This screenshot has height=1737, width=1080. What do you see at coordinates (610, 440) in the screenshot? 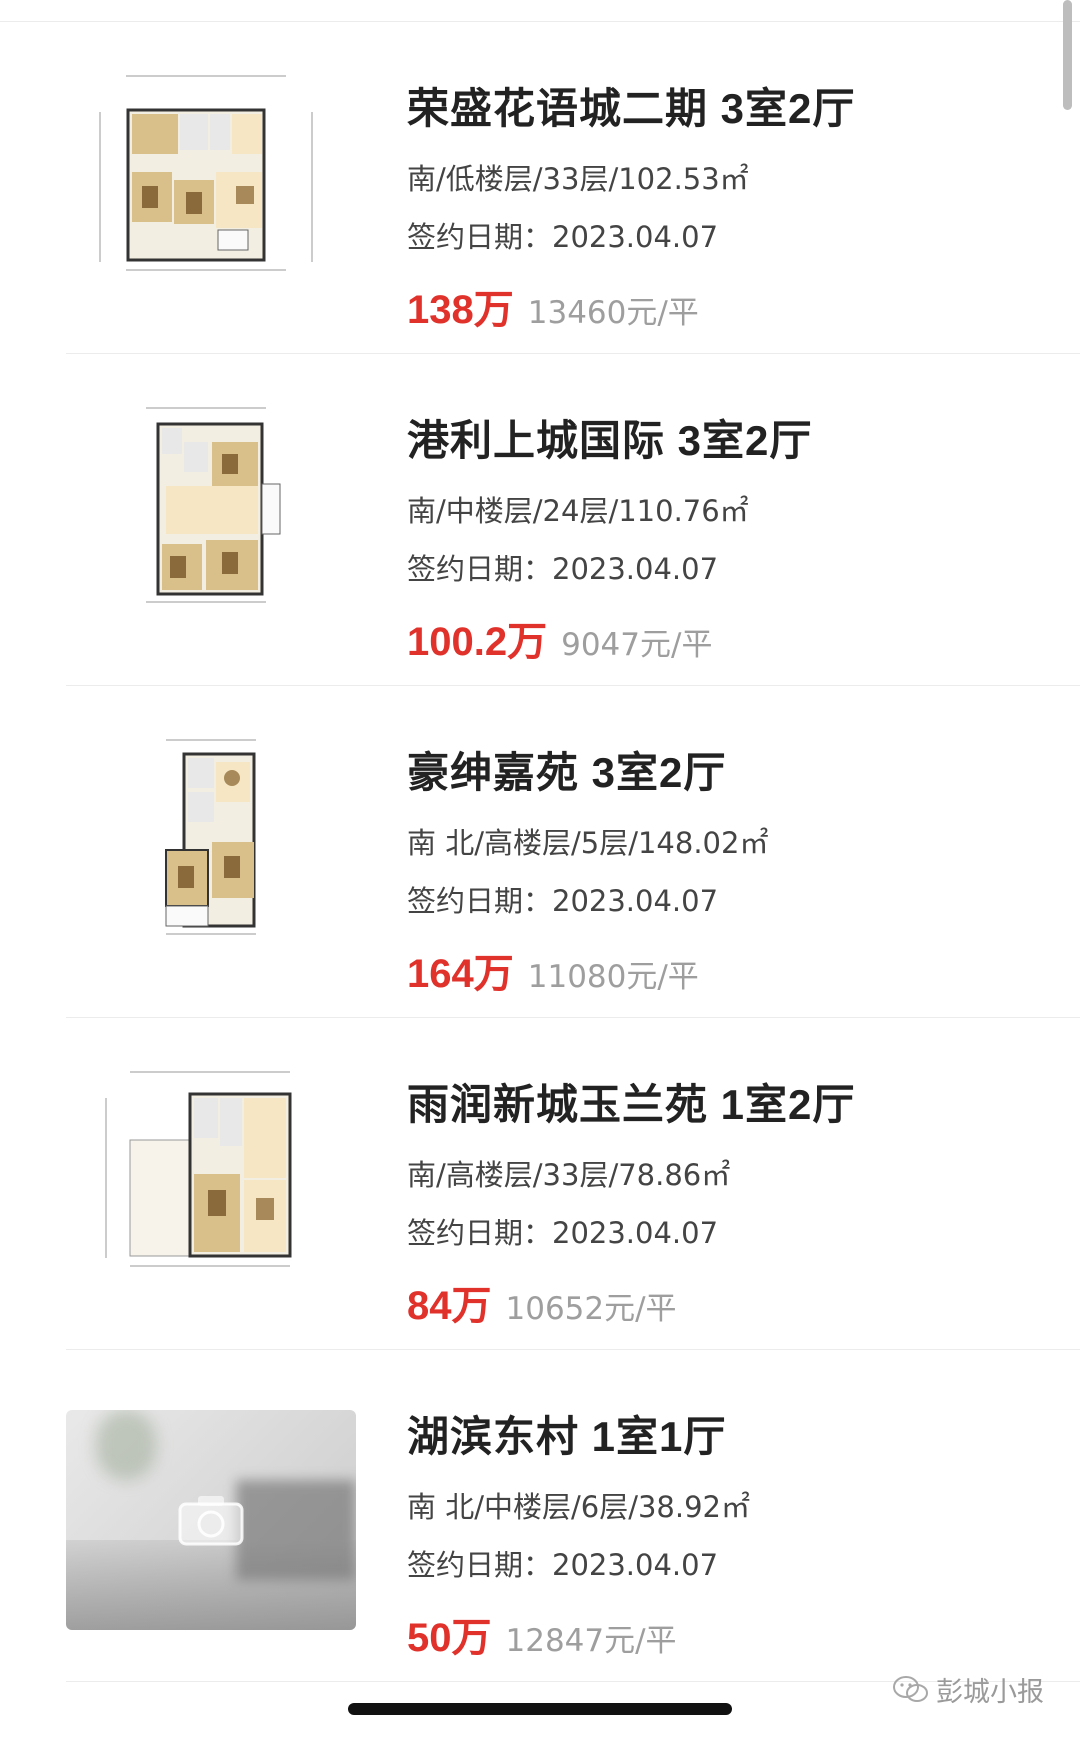
I see `listing-title: 港利上城国际 3室2厅` at bounding box center [610, 440].